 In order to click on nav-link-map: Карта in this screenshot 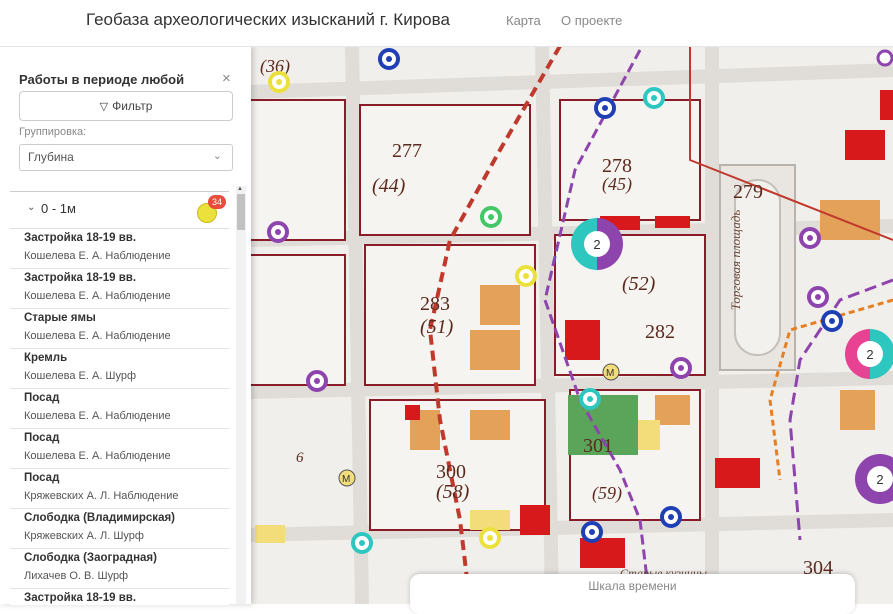, I will do `click(523, 20)`.